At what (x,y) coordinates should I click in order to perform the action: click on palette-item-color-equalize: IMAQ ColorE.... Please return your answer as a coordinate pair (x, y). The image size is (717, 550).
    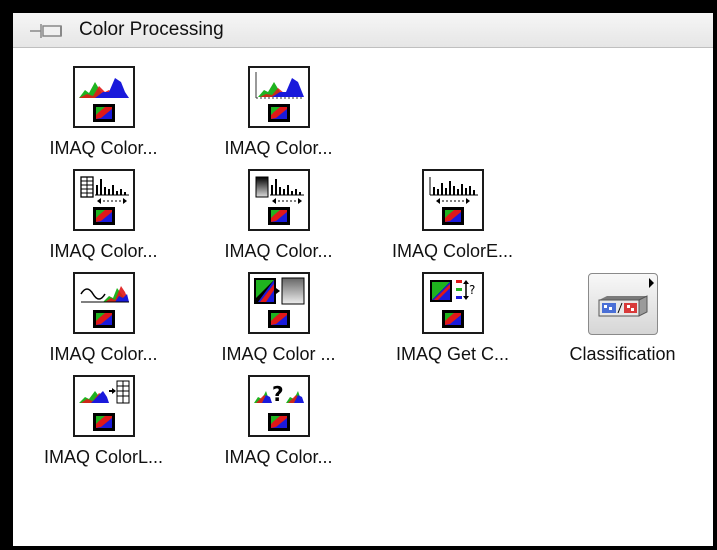
    Looking at the image, I should click on (452, 221).